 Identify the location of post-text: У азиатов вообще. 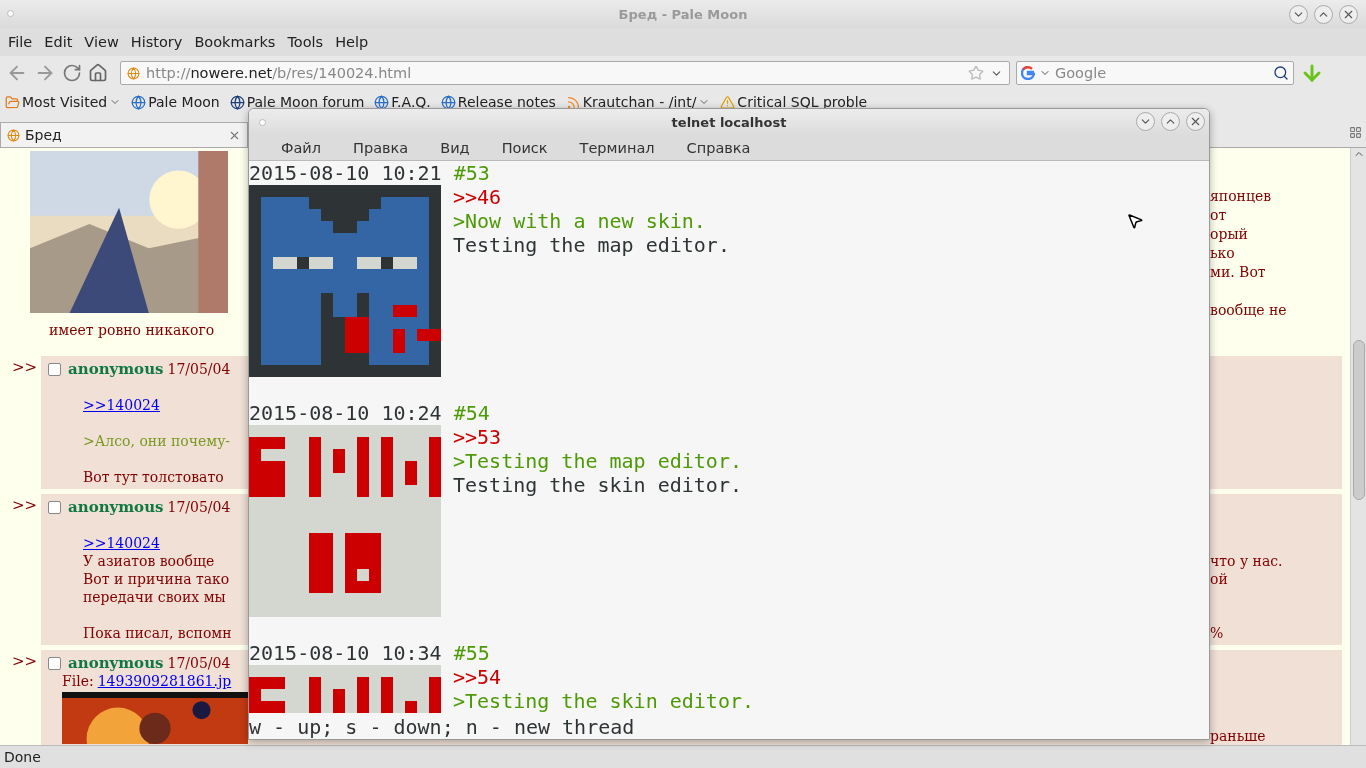
(149, 561).